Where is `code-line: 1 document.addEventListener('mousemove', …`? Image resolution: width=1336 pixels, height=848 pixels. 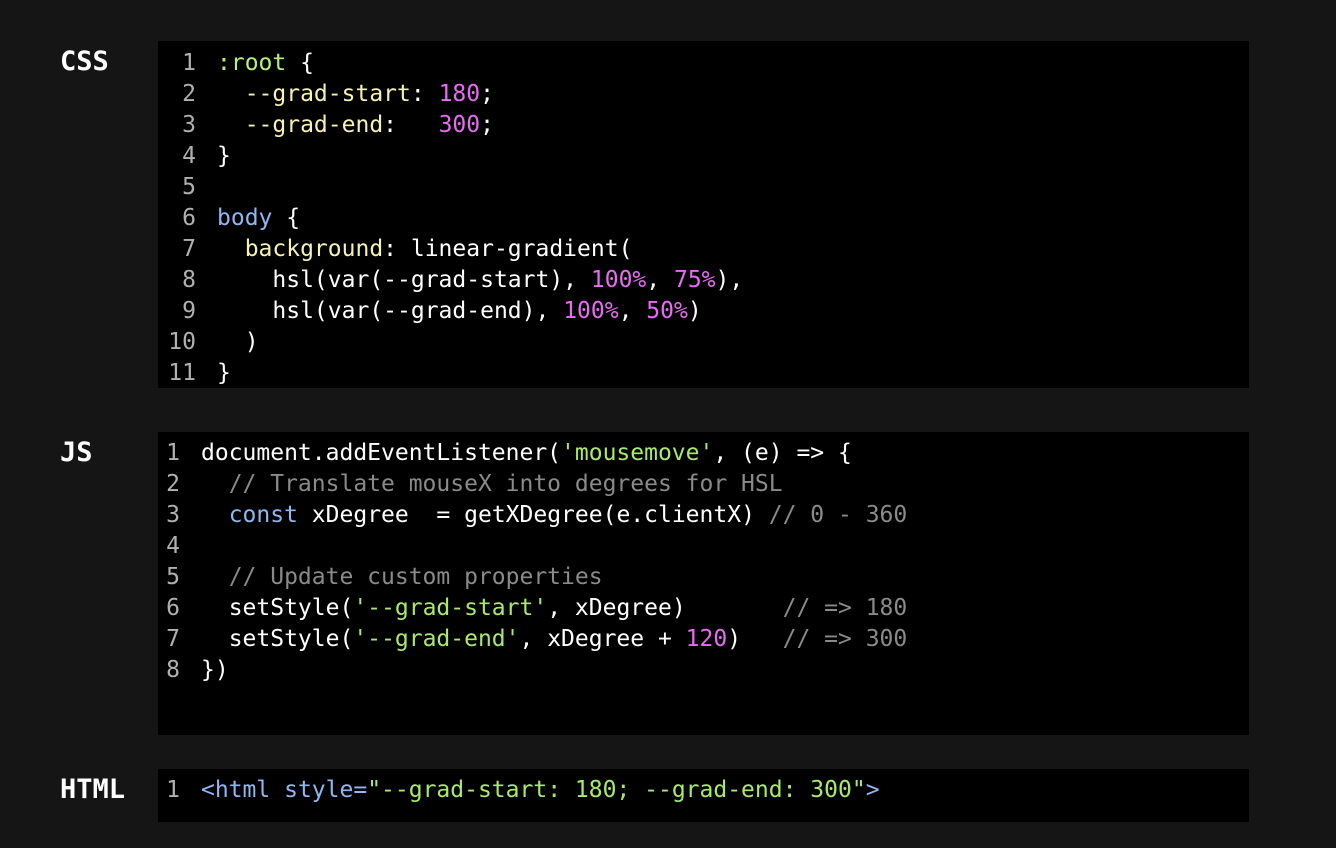
code-line: 1 document.addEventListener('mousemove', … is located at coordinates (703, 453).